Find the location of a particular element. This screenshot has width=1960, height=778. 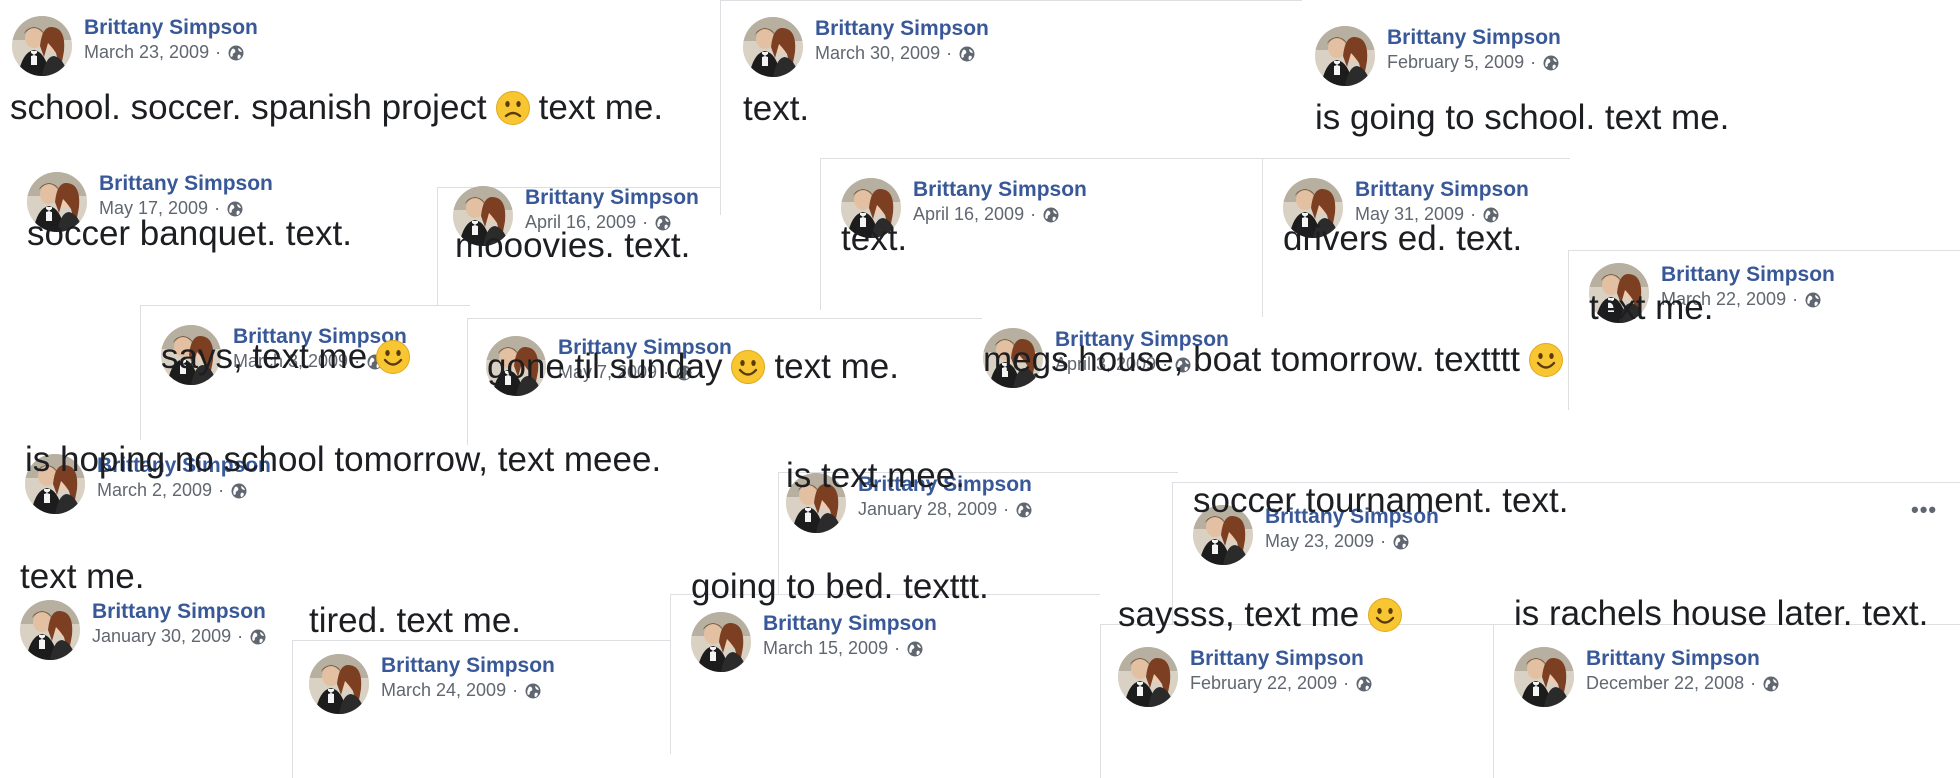

post-date: March 2, 2009 is located at coordinates (154, 490).